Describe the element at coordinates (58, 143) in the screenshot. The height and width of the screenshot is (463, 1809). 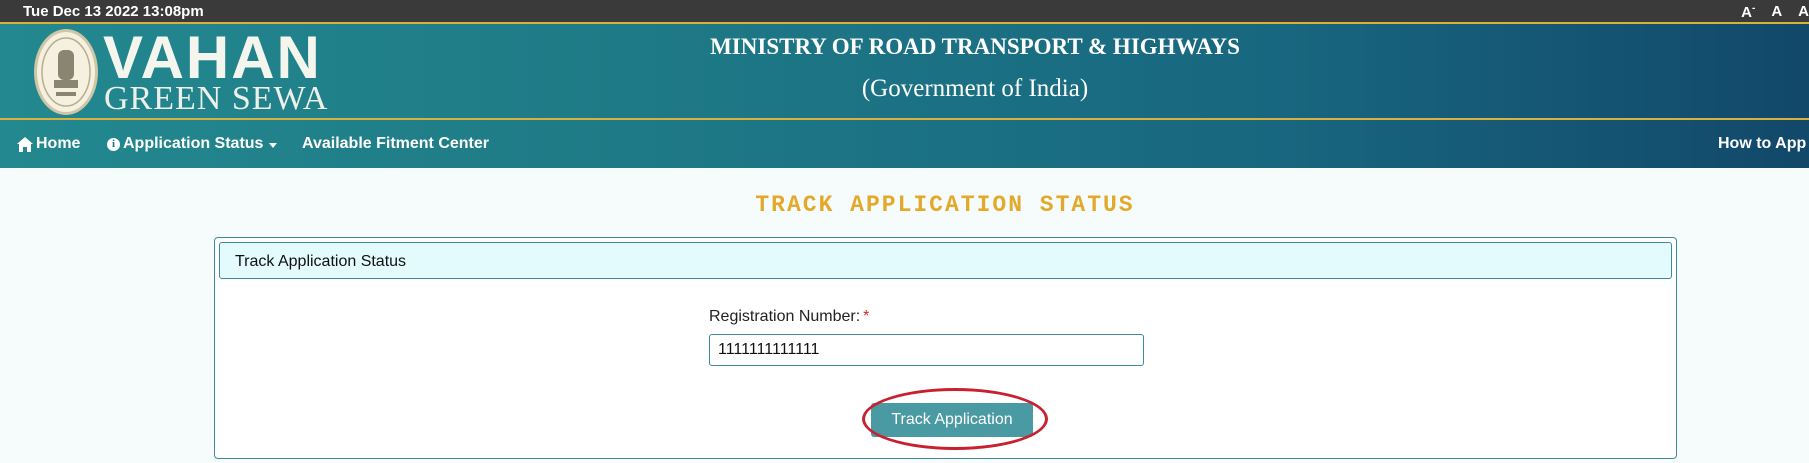
I see `nav-home-label: Home` at that location.